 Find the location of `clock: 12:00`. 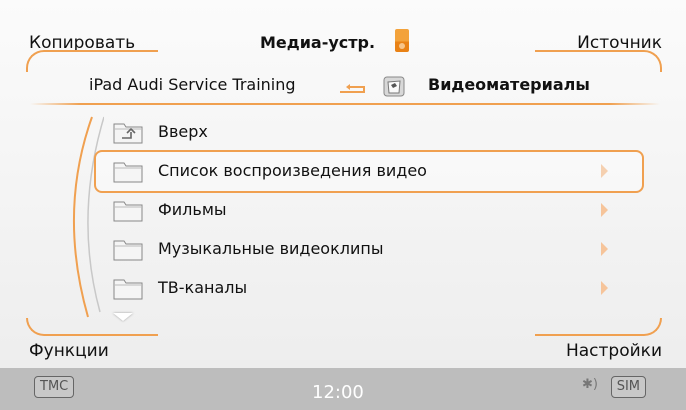

clock: 12:00 is located at coordinates (338, 392).